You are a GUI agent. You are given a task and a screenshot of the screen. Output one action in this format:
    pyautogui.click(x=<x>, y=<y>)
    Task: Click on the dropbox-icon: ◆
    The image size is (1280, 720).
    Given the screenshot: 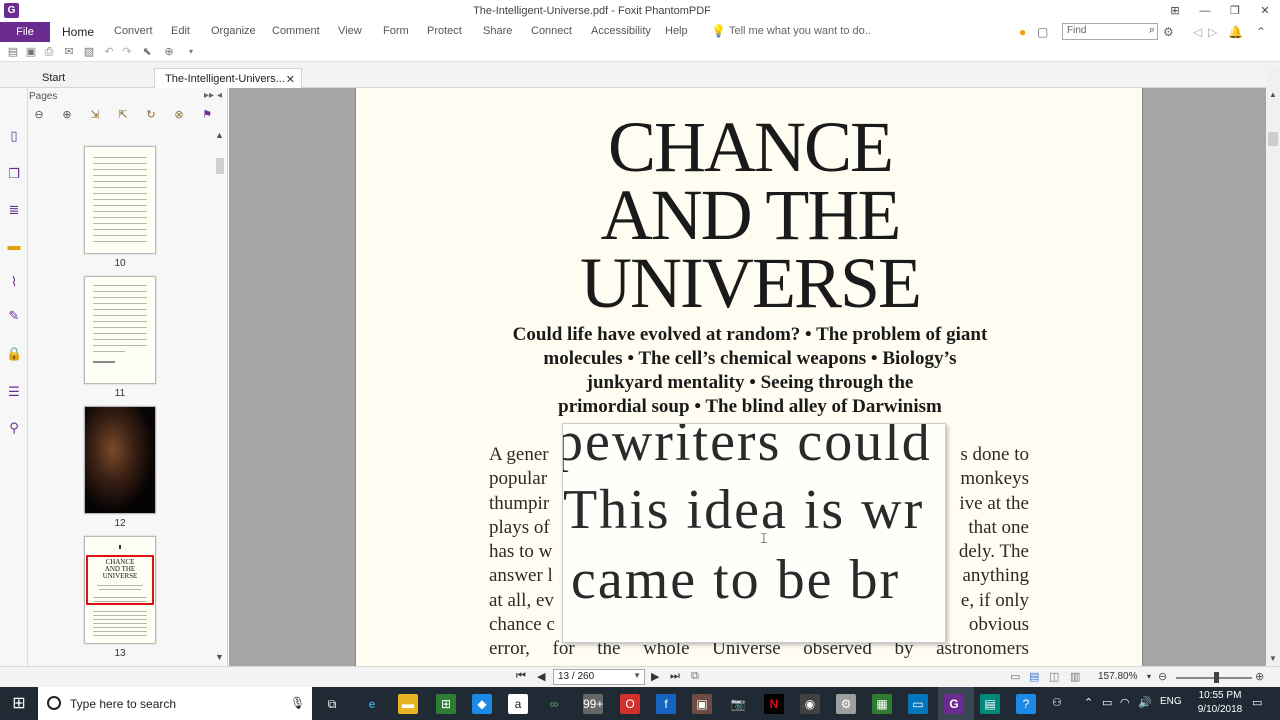 What is the action you would take?
    pyautogui.click(x=482, y=704)
    